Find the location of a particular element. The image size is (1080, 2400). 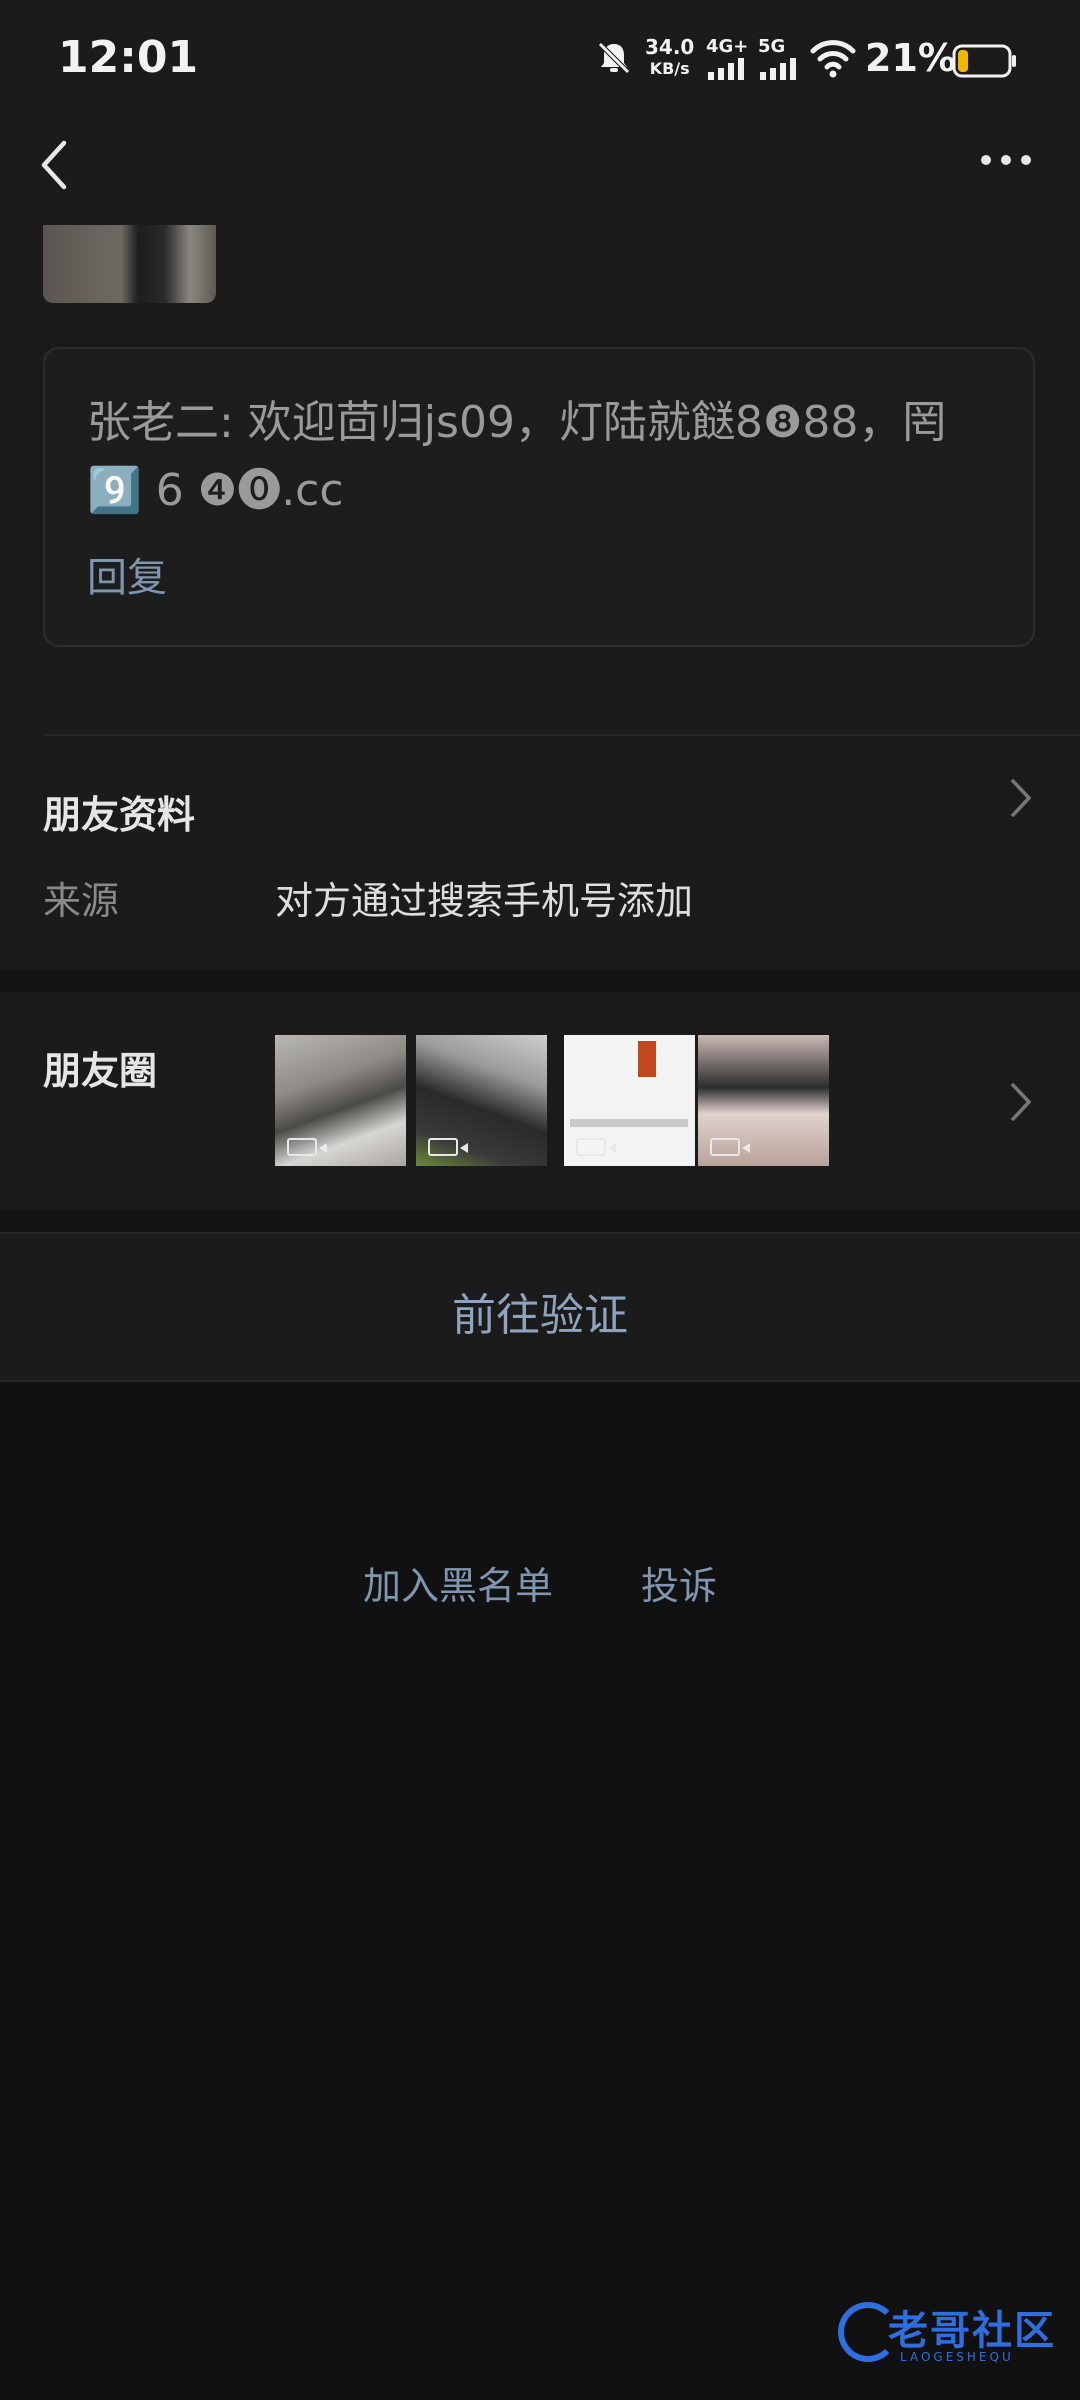

net-speed: 34.0 KB/s is located at coordinates (669, 58).